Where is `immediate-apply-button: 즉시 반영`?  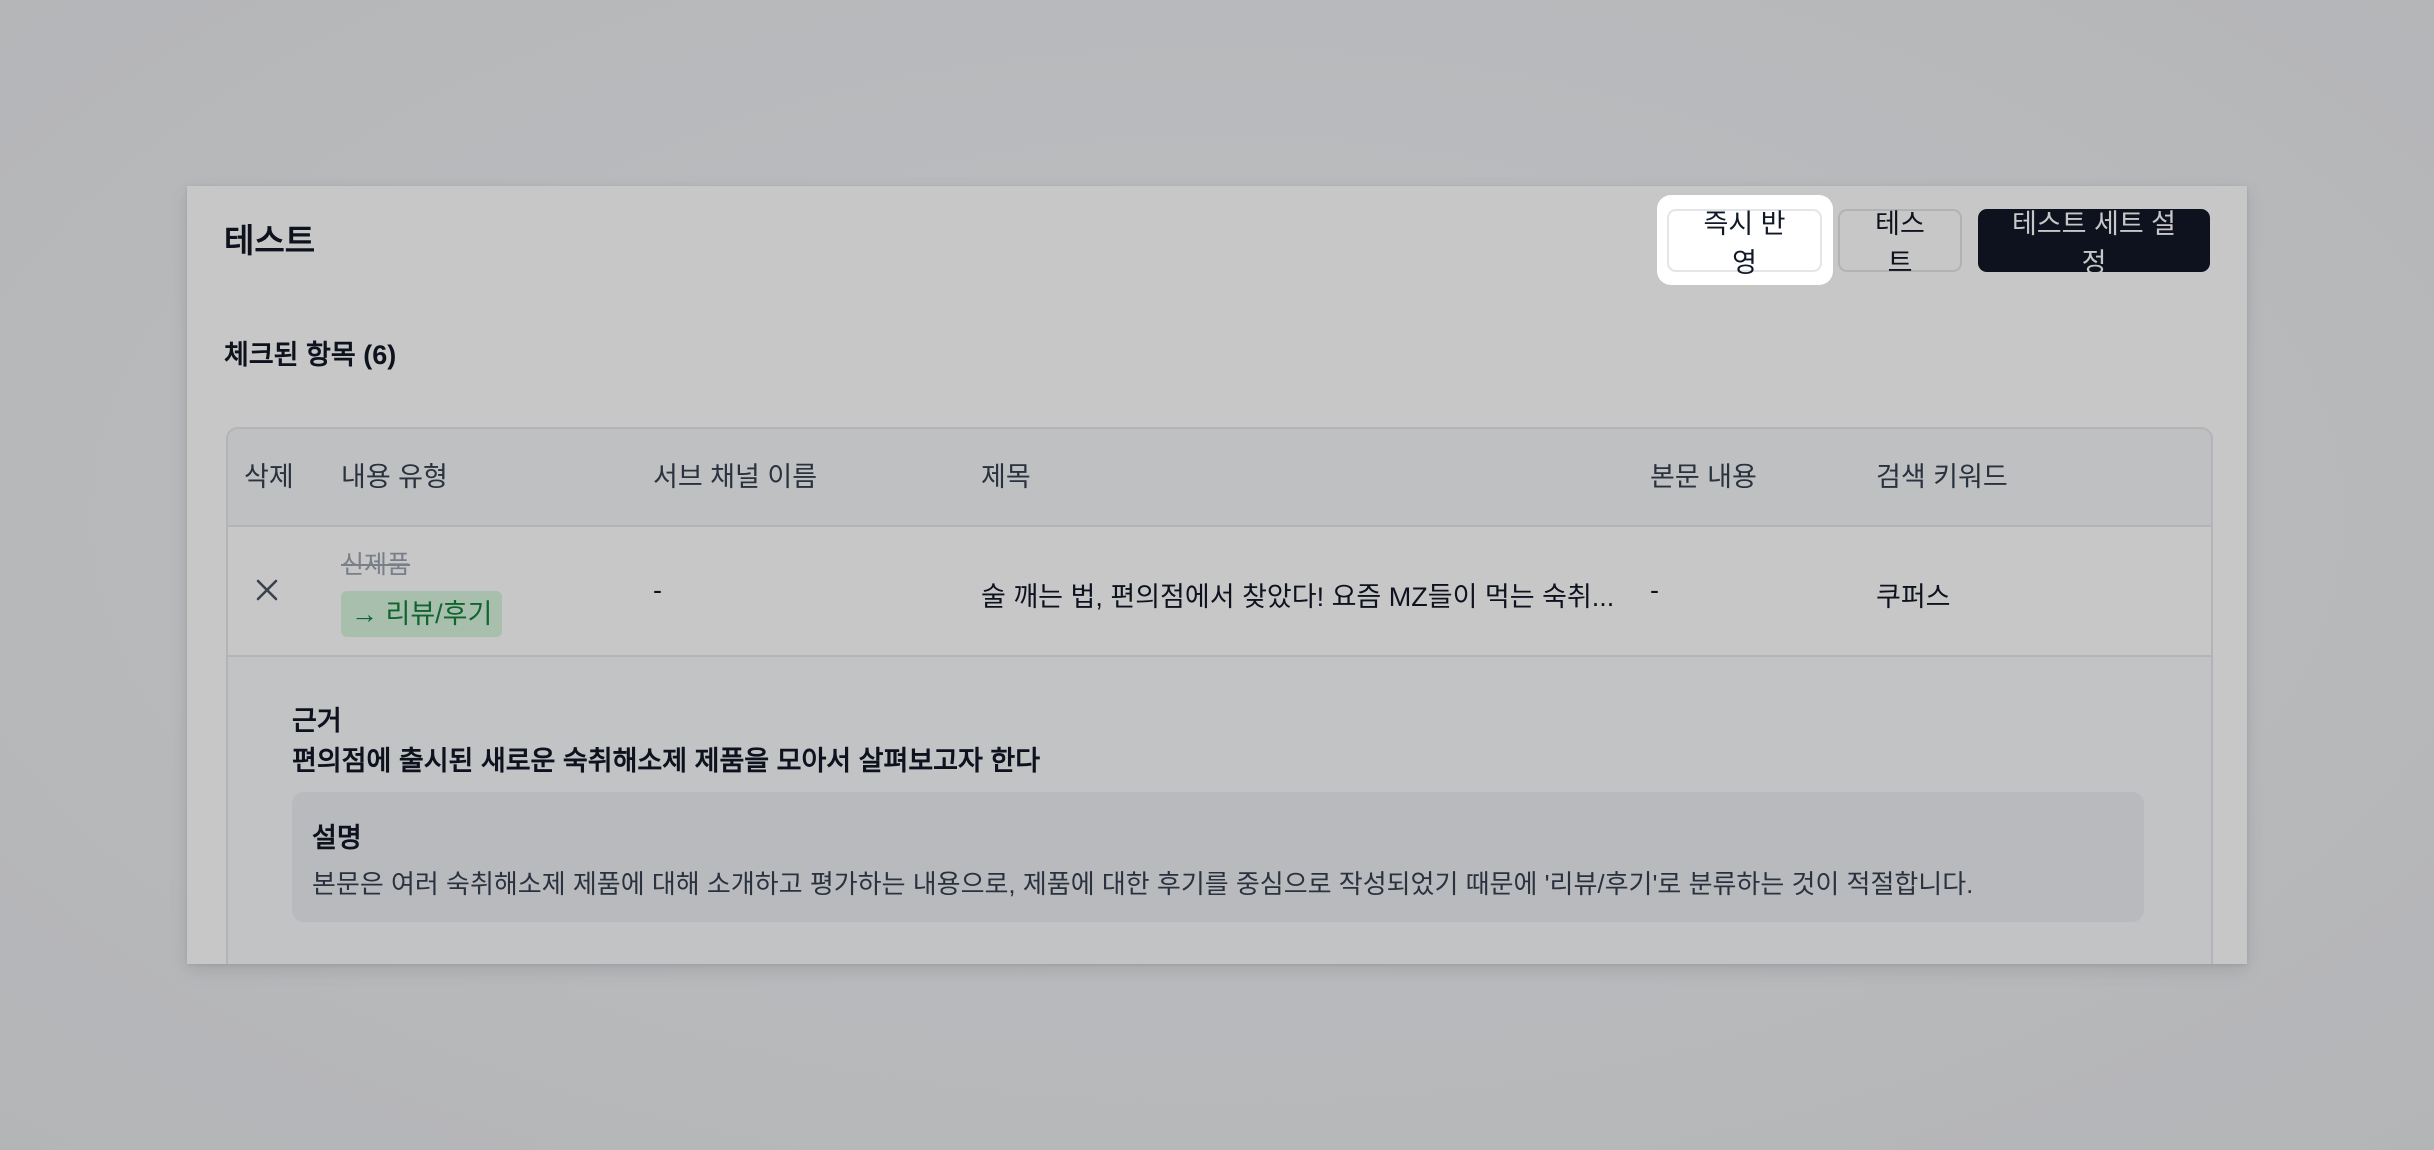 immediate-apply-button: 즉시 반영 is located at coordinates (1744, 243).